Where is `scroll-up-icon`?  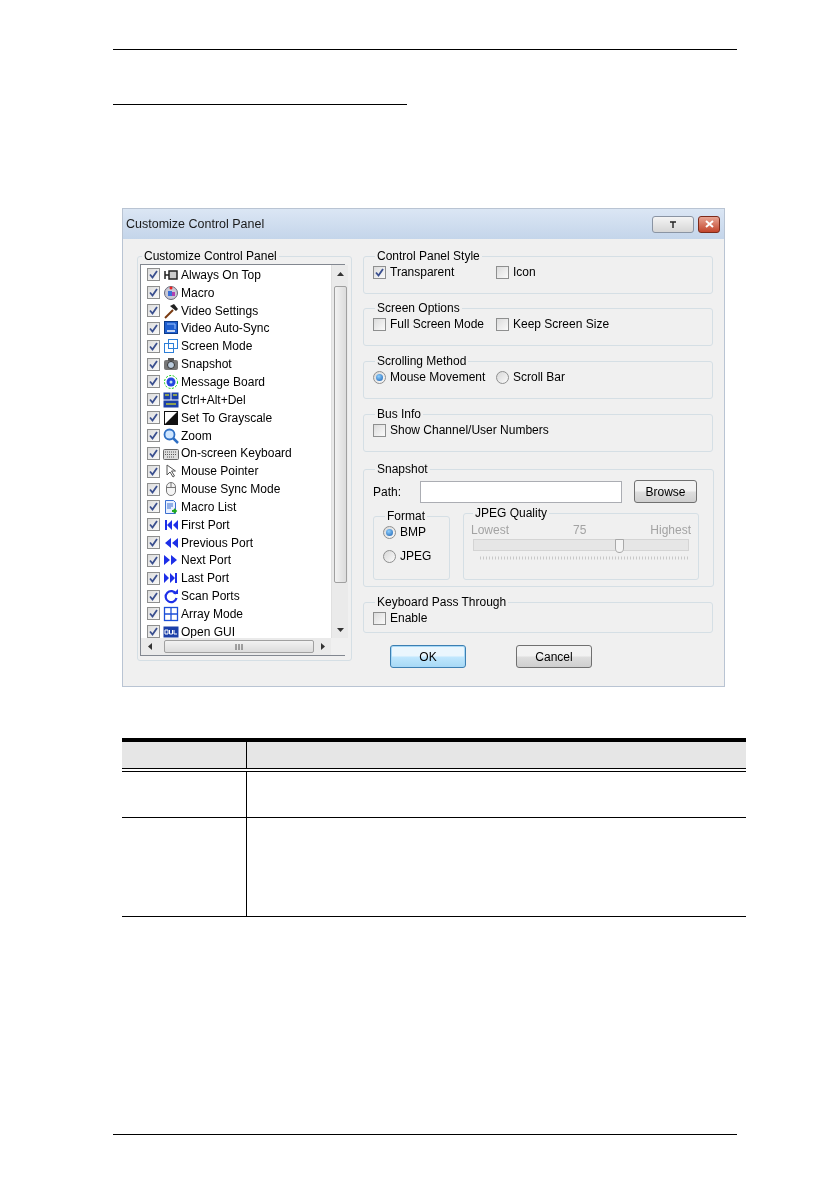 scroll-up-icon is located at coordinates (340, 273).